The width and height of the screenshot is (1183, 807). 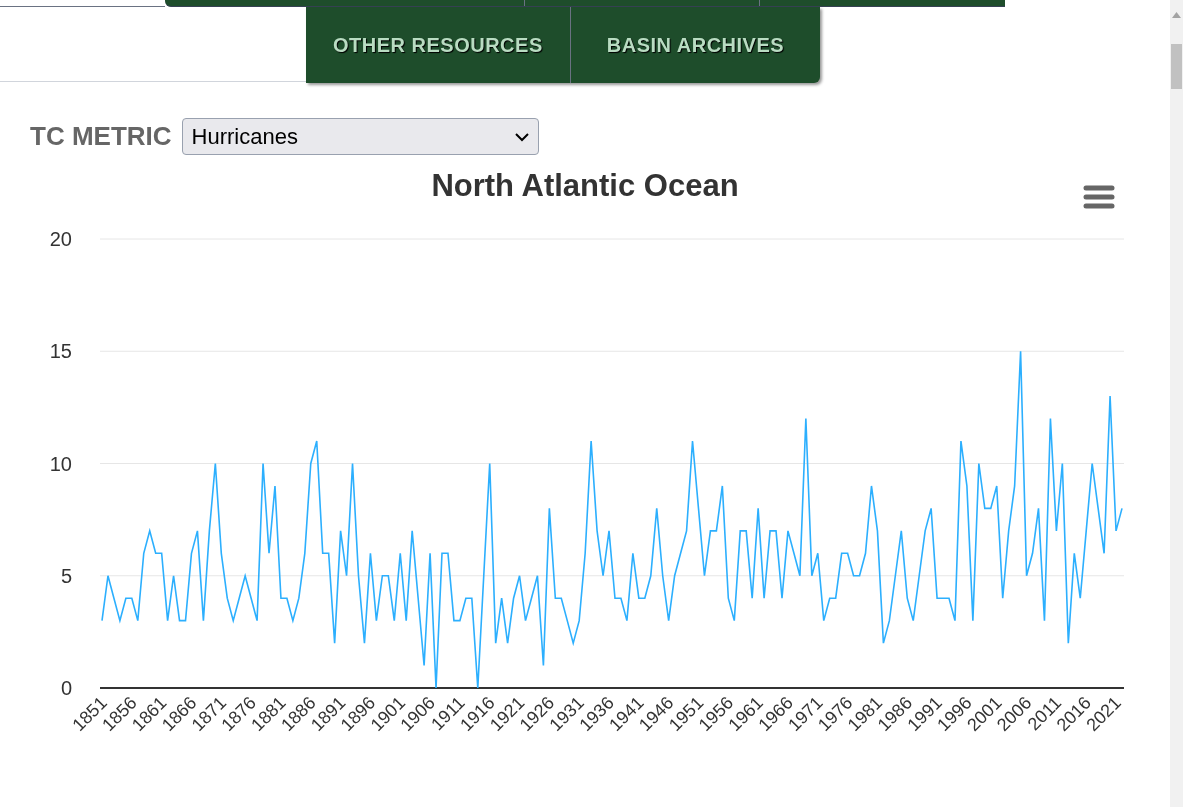 I want to click on axis-label: 10, so click(x=60, y=463).